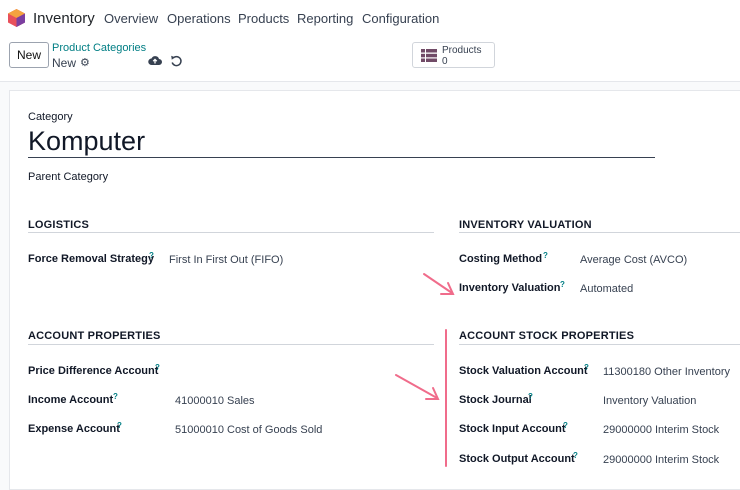 This screenshot has height=490, width=740. What do you see at coordinates (231, 232) in the screenshot?
I see `logistics-separator` at bounding box center [231, 232].